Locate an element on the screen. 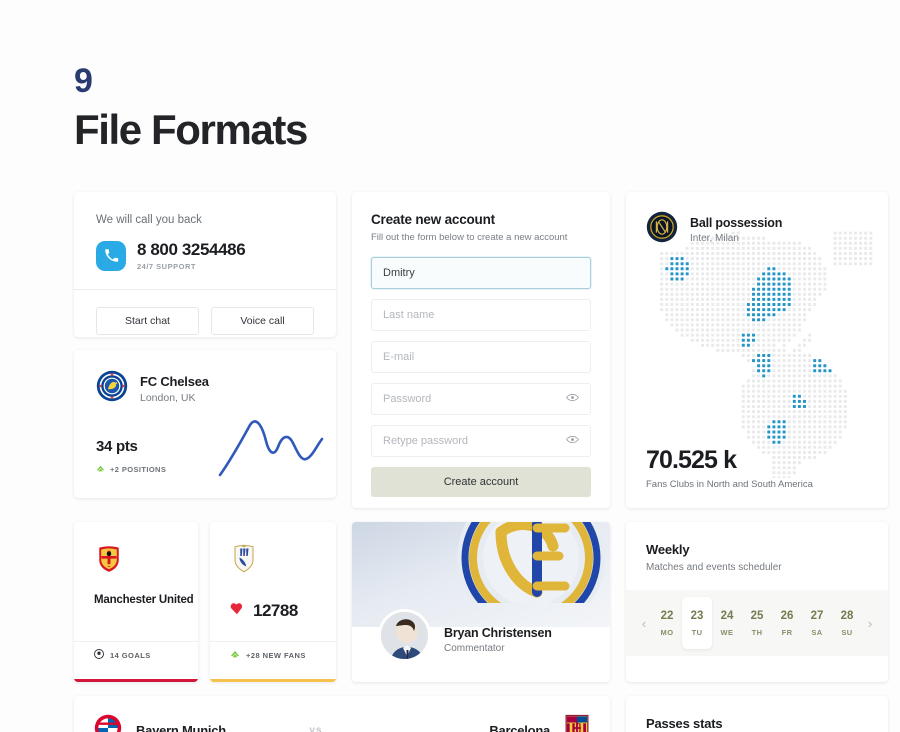  callback-buttons: Start chat Voice call is located at coordinates (205, 312).